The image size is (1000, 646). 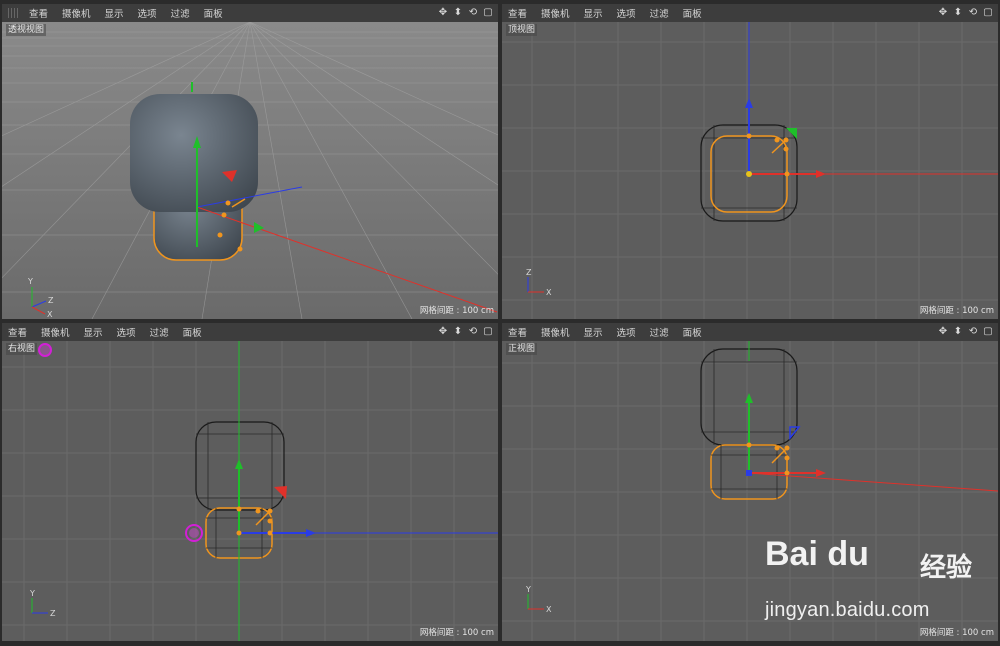 What do you see at coordinates (522, 349) in the screenshot?
I see `viewport-label: 正视图` at bounding box center [522, 349].